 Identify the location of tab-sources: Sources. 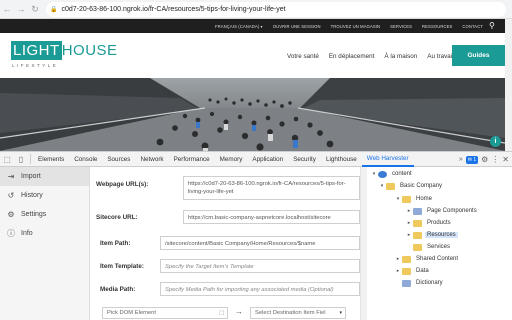
(118, 159).